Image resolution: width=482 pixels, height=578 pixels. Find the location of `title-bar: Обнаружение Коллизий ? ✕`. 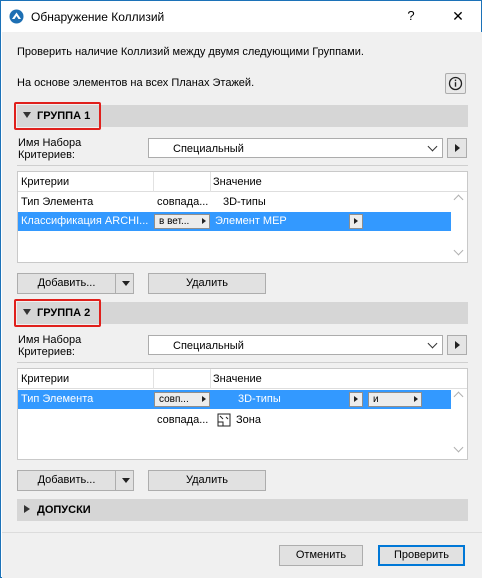

title-bar: Обнаружение Коллизий ? ✕ is located at coordinates (241, 16).